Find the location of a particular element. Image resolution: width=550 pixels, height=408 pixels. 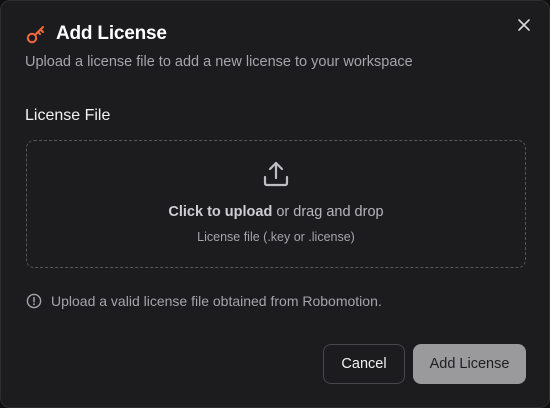

license-file-label: License File is located at coordinates (68, 115).